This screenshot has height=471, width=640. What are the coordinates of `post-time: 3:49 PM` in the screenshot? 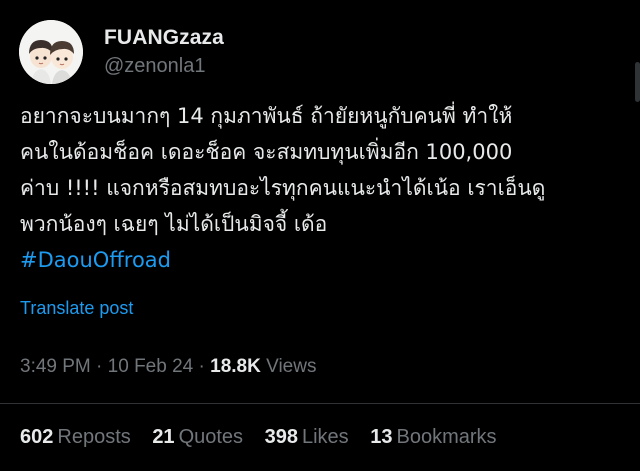 It's located at (55, 366).